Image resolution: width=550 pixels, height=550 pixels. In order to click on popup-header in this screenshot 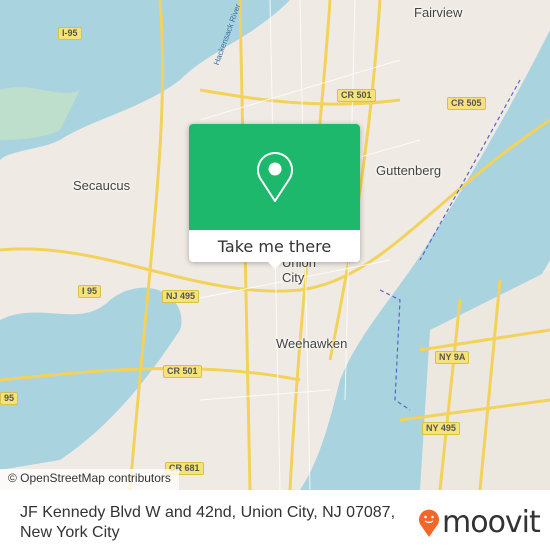, I will do `click(274, 177)`.